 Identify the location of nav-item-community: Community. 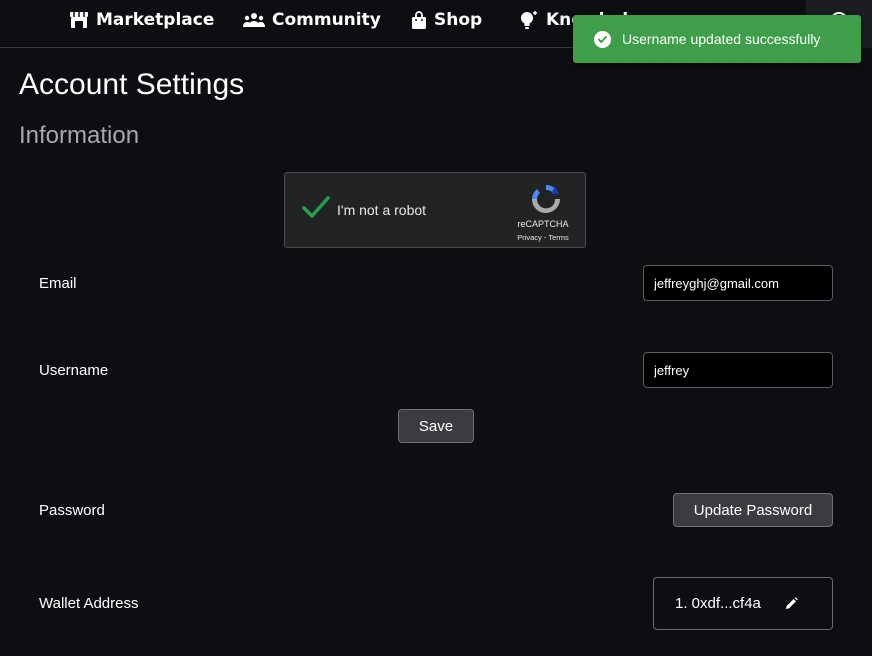
(312, 20).